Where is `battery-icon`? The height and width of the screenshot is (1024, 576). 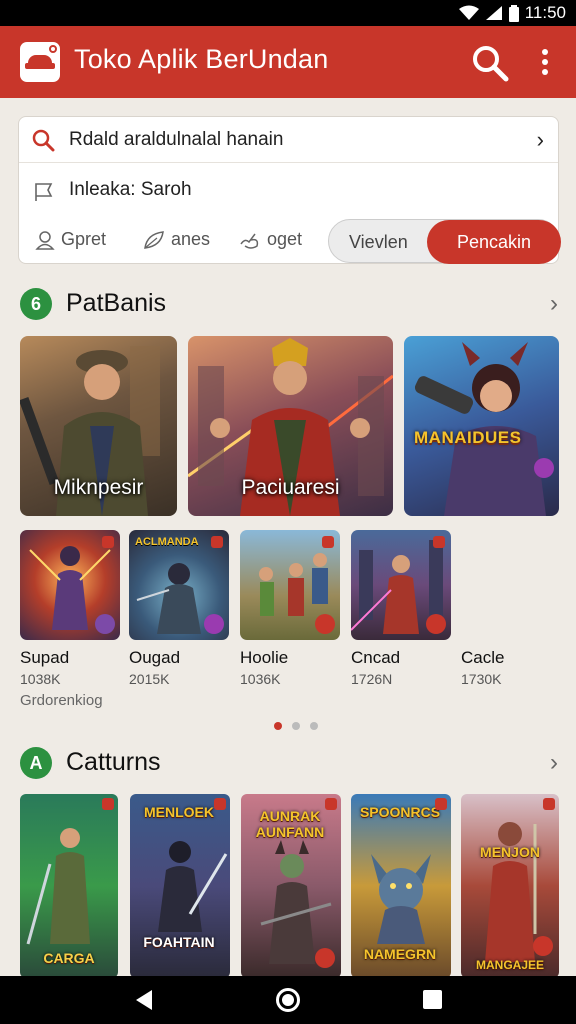 battery-icon is located at coordinates (513, 13).